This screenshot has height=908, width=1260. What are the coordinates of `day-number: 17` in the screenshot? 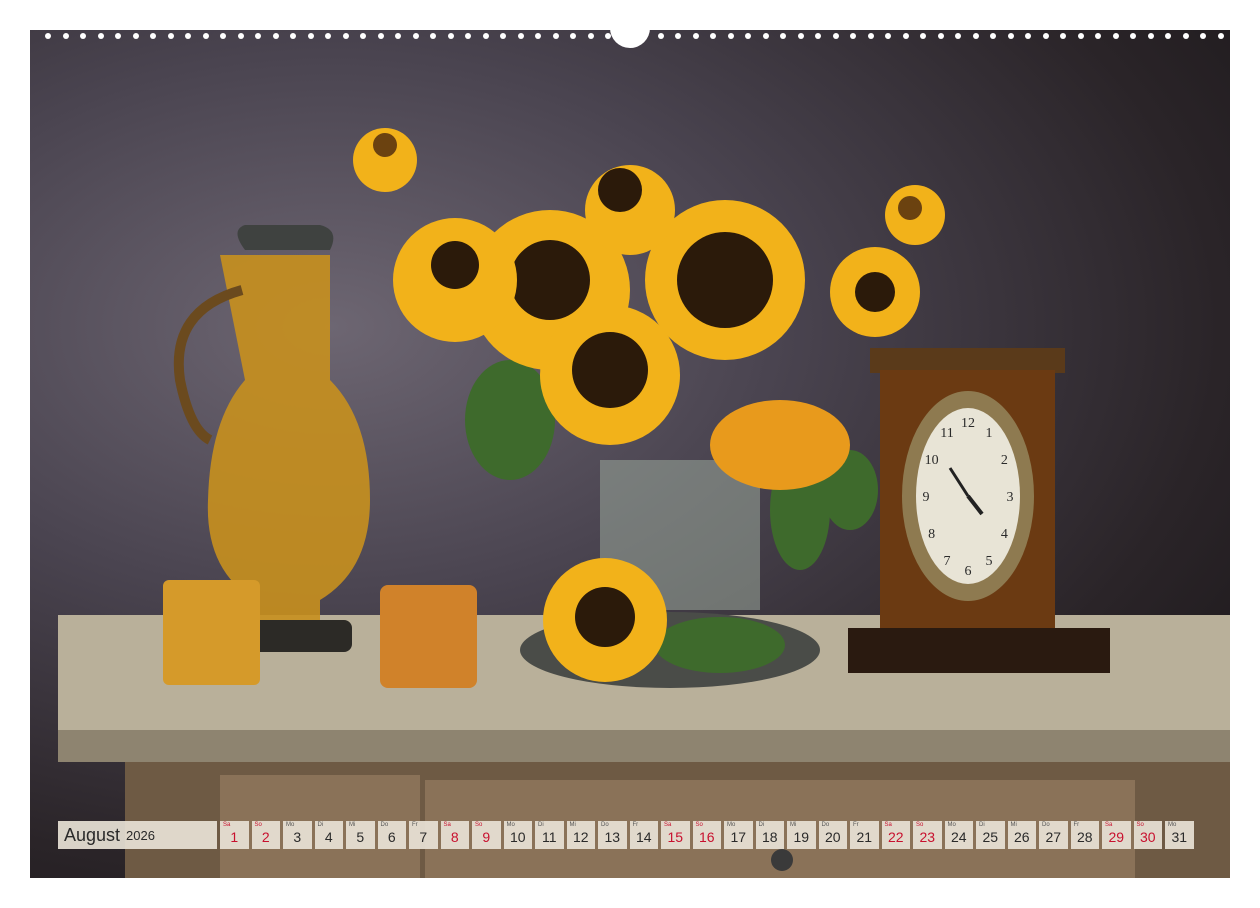 It's located at (738, 837).